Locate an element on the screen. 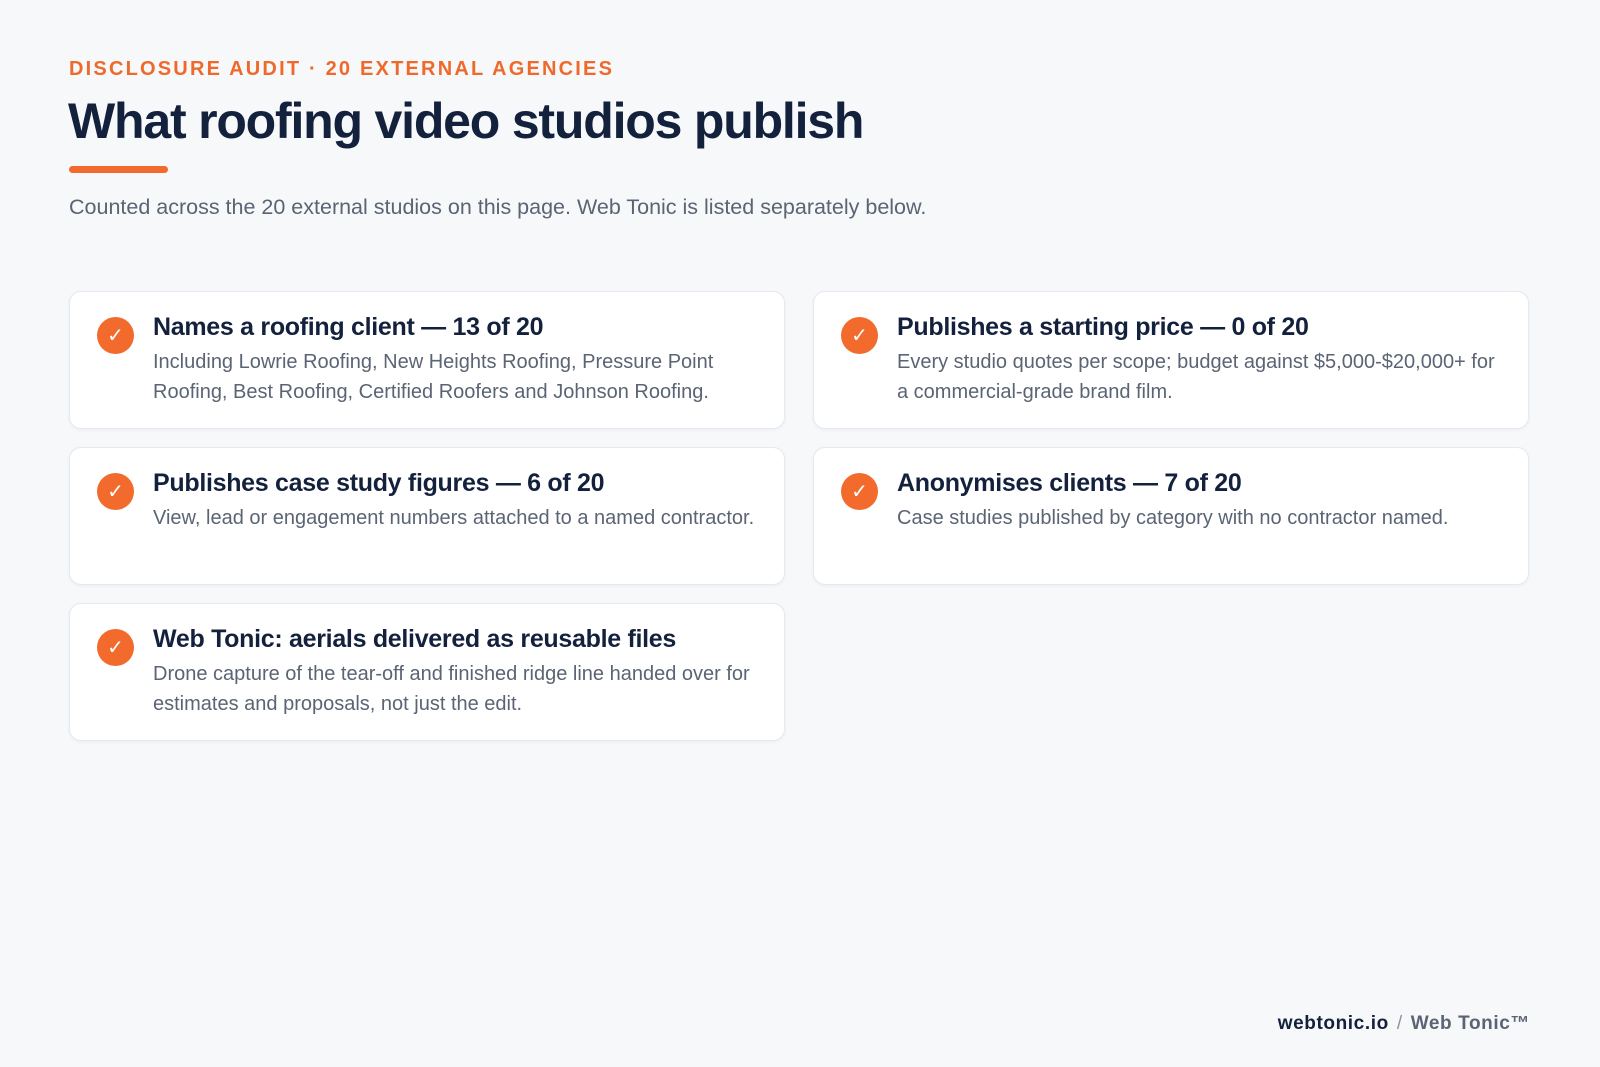 The width and height of the screenshot is (1600, 1067). eyebrow-label: DISCLOSURE AUDIT · 20 EXTERNAL AGENCIES is located at coordinates (342, 69).